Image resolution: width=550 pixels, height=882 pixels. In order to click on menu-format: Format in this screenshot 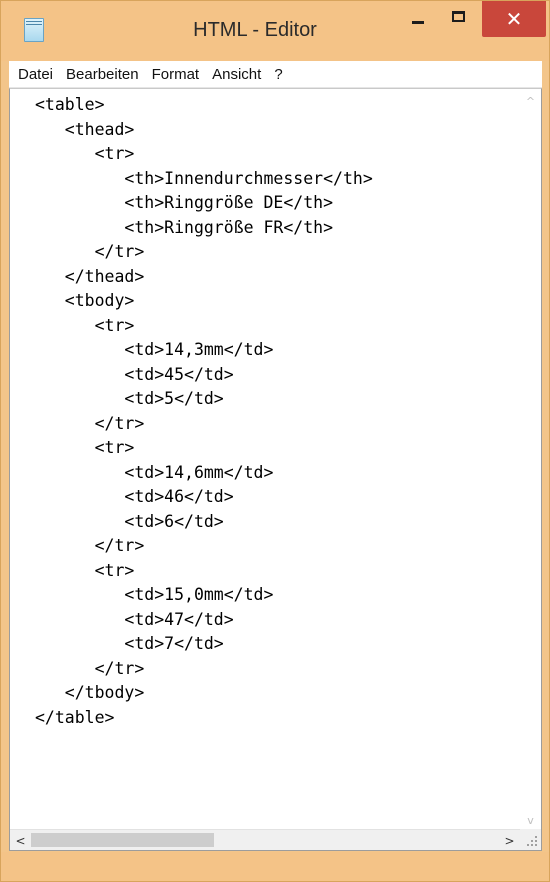, I will do `click(176, 74)`.